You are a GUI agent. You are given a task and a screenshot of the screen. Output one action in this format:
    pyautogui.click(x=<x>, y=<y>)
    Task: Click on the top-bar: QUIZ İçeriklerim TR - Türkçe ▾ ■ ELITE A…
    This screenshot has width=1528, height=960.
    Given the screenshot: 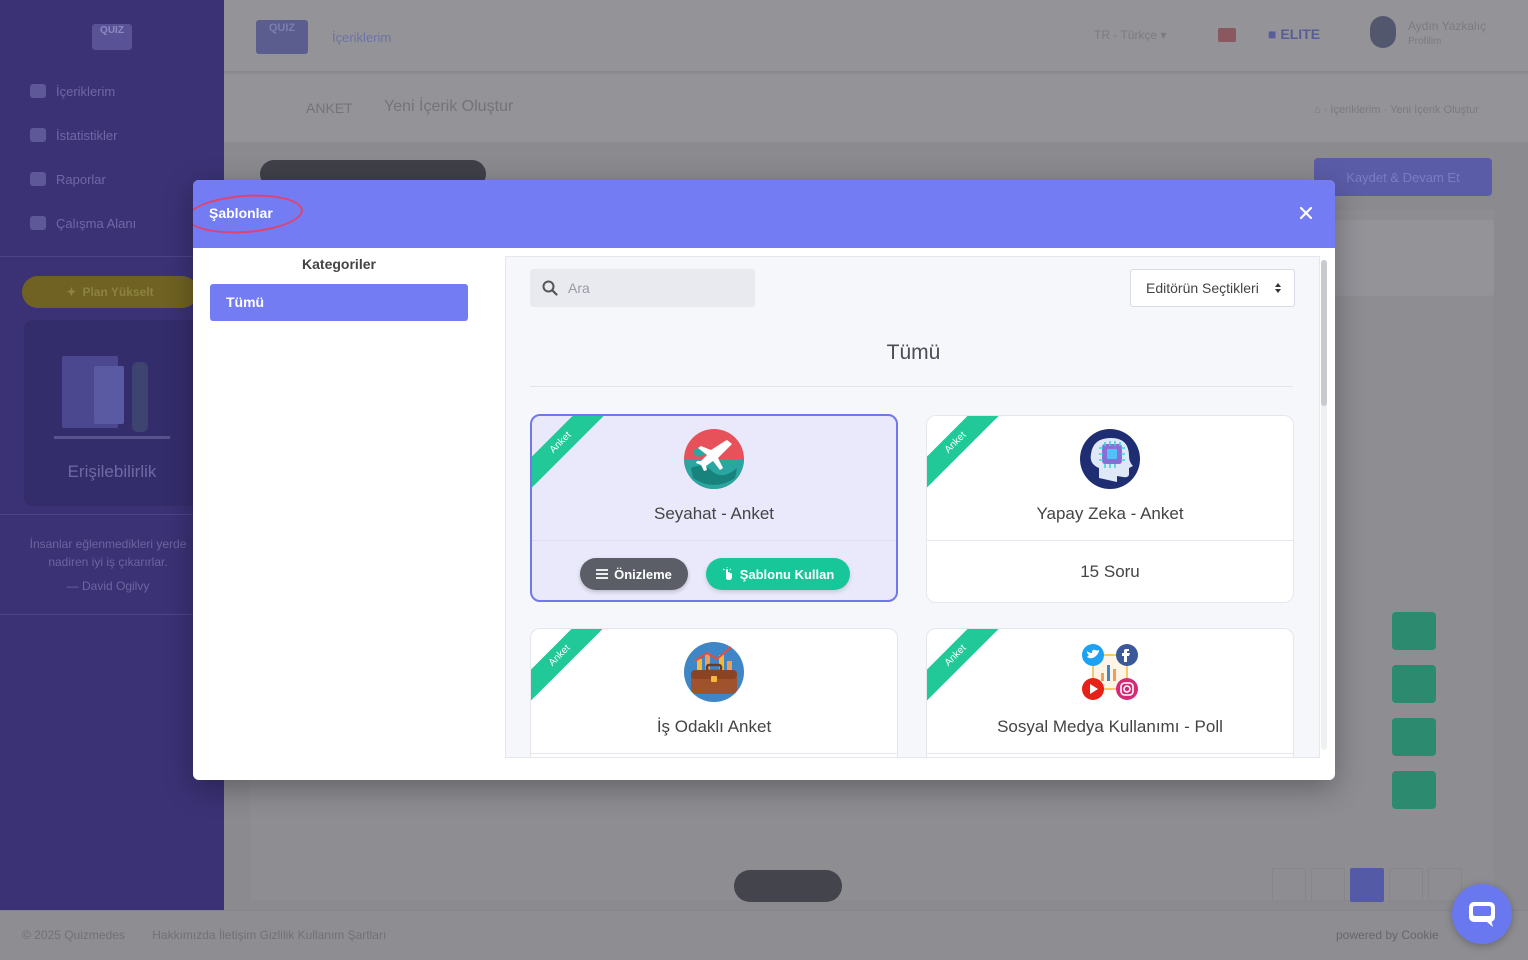 What is the action you would take?
    pyautogui.click(x=876, y=36)
    